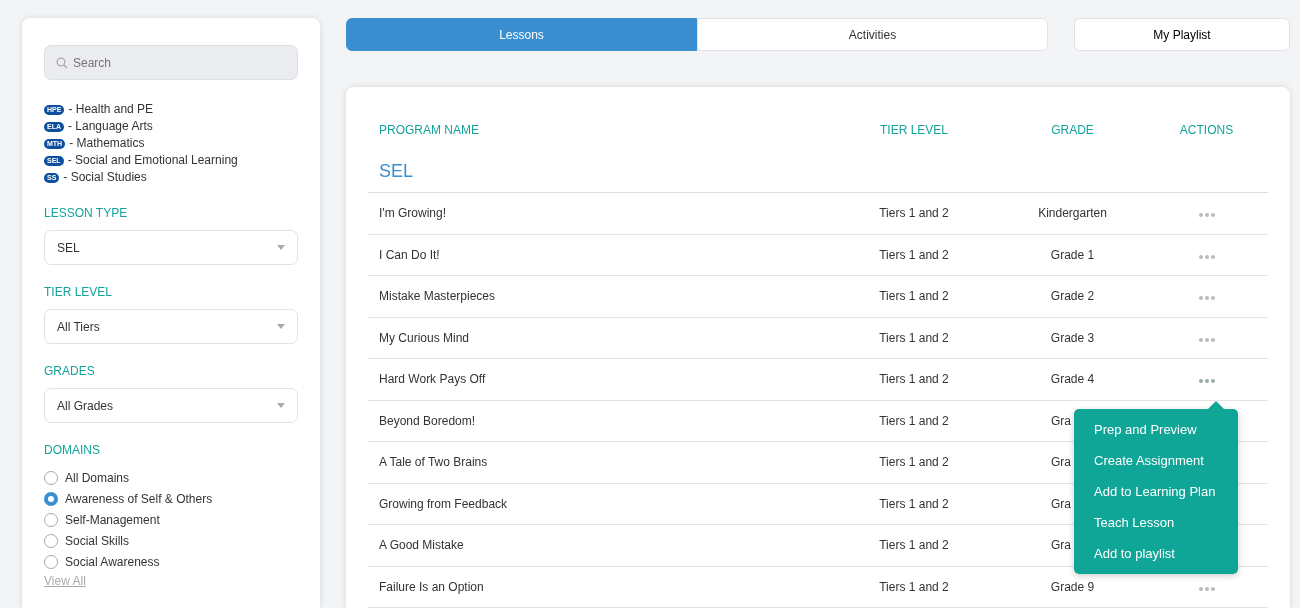 The width and height of the screenshot is (1300, 608). What do you see at coordinates (1072, 337) in the screenshot?
I see `table-cell: Grade 3` at bounding box center [1072, 337].